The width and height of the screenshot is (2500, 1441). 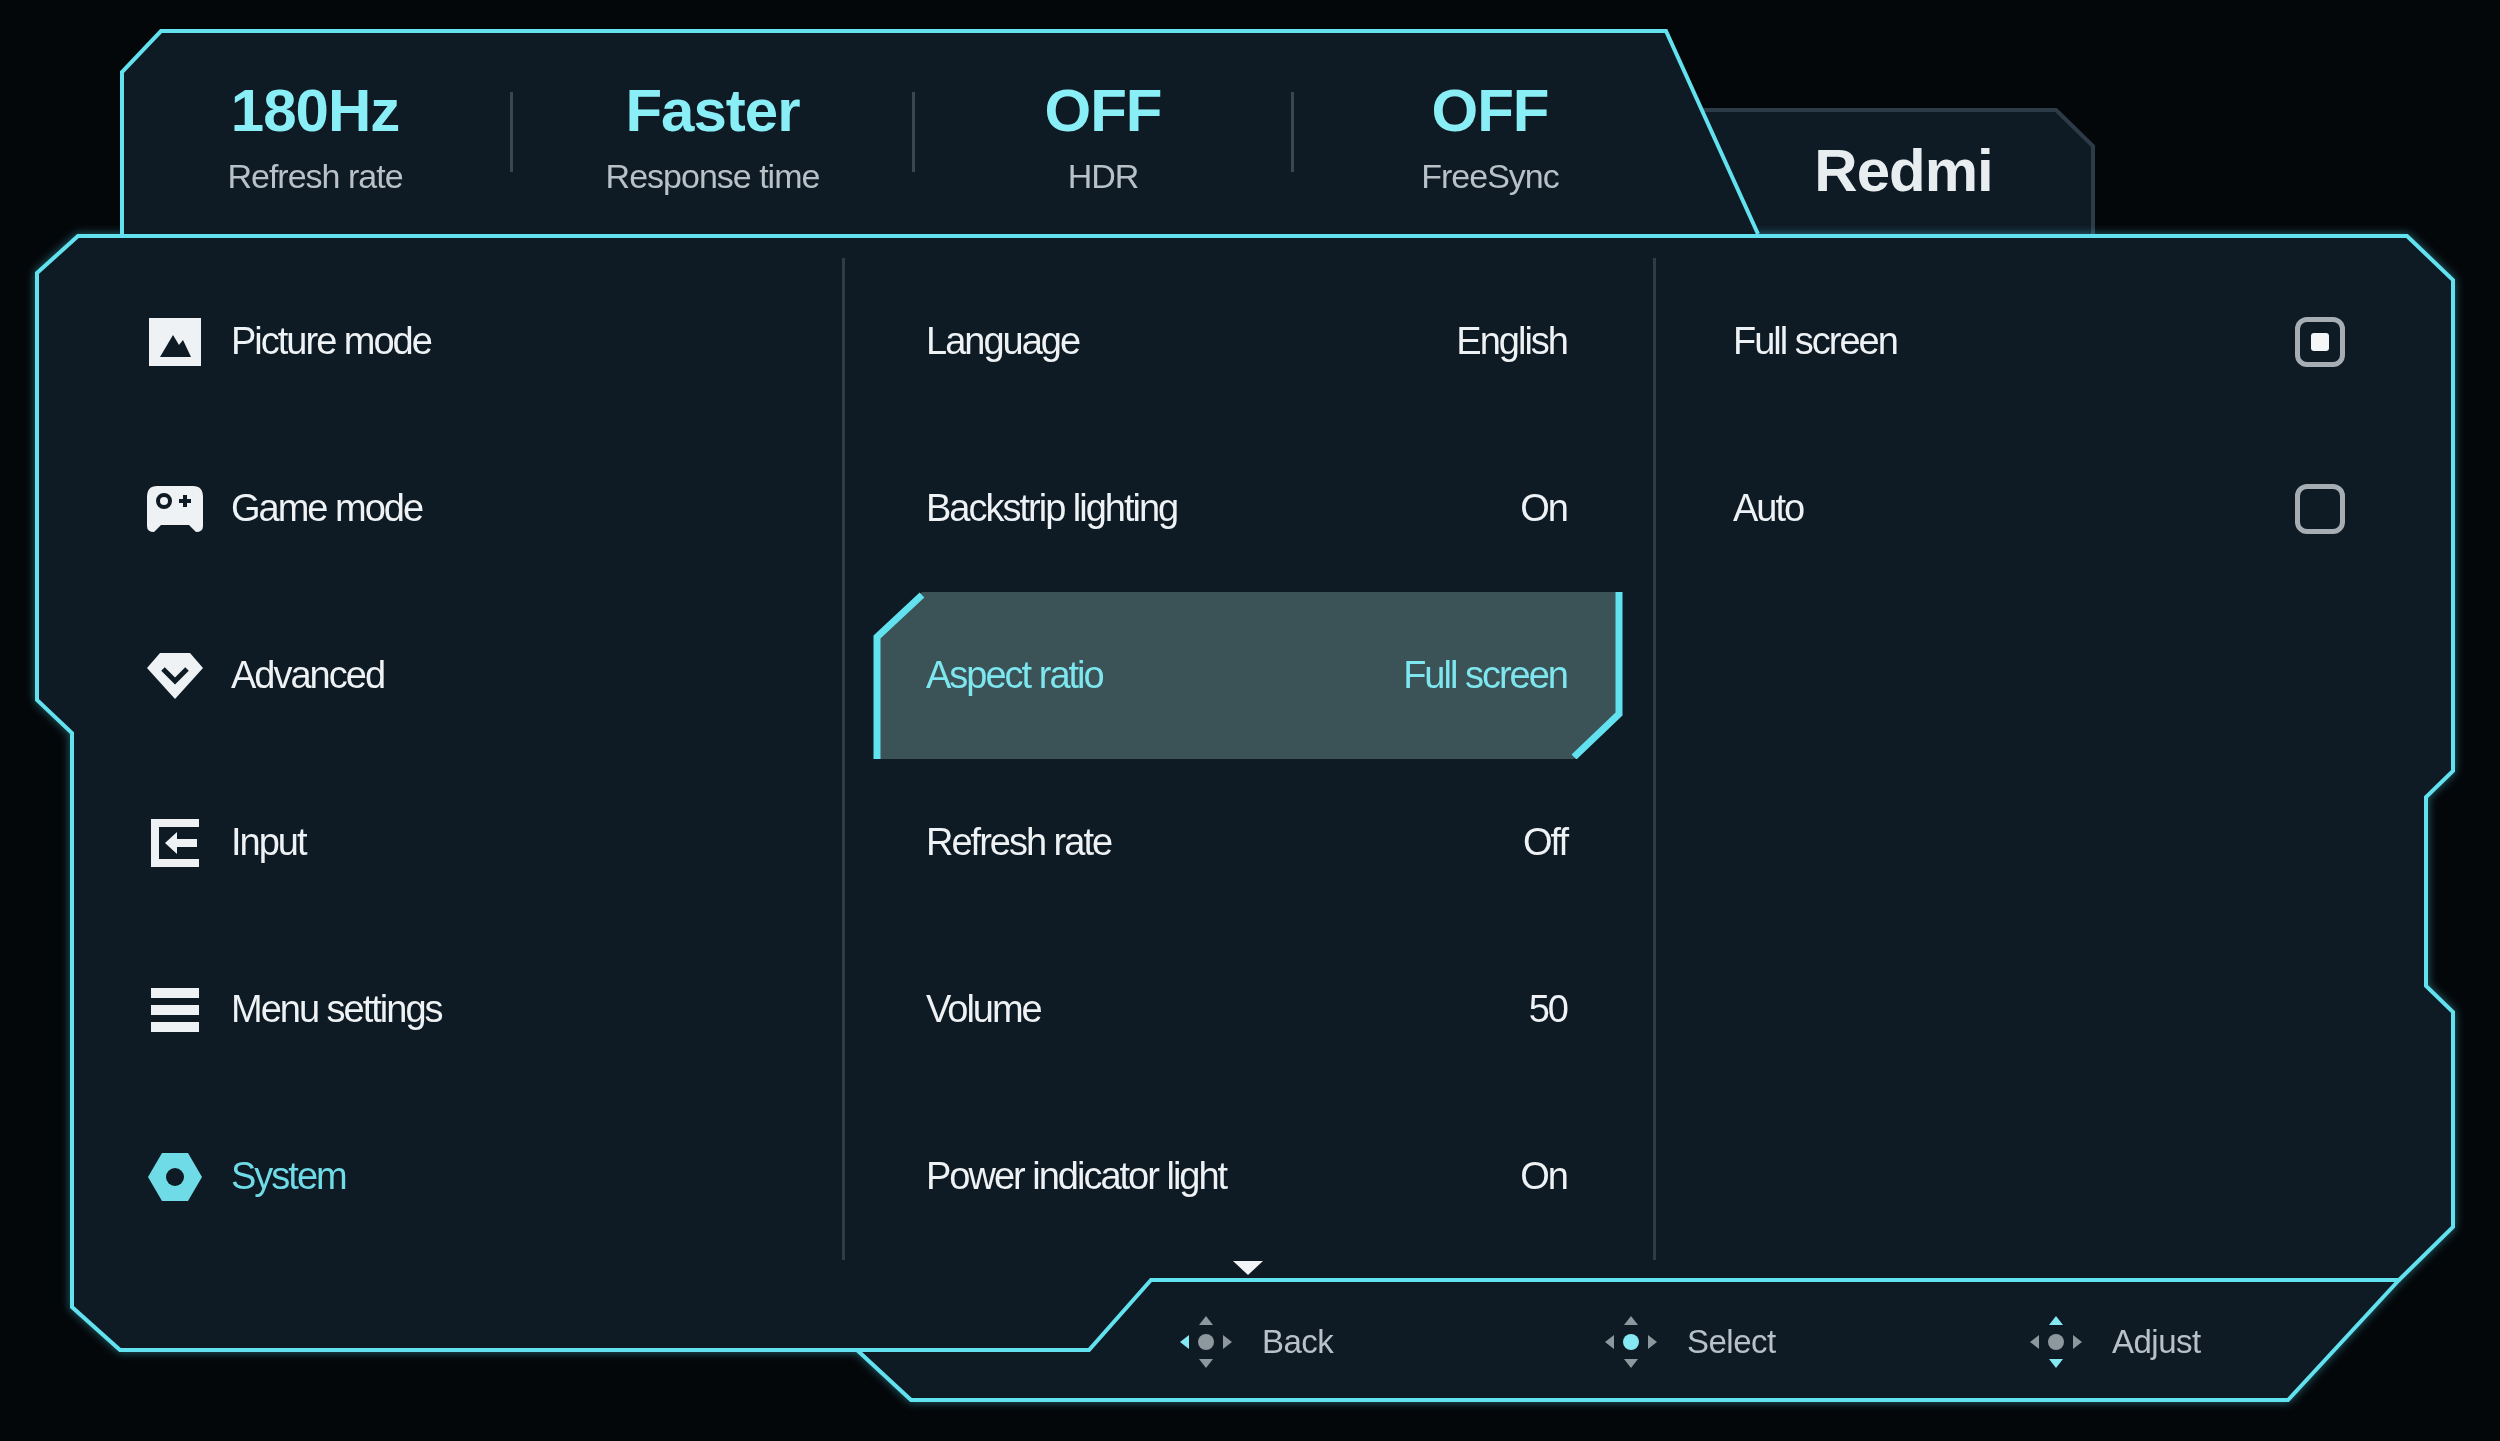 What do you see at coordinates (175, 675) in the screenshot?
I see `gem-icon` at bounding box center [175, 675].